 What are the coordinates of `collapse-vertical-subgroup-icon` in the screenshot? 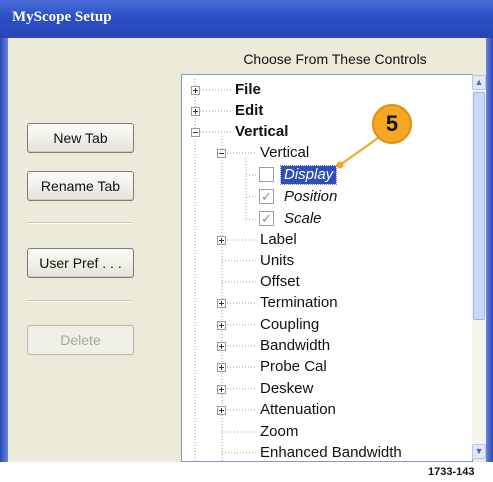 It's located at (221, 153).